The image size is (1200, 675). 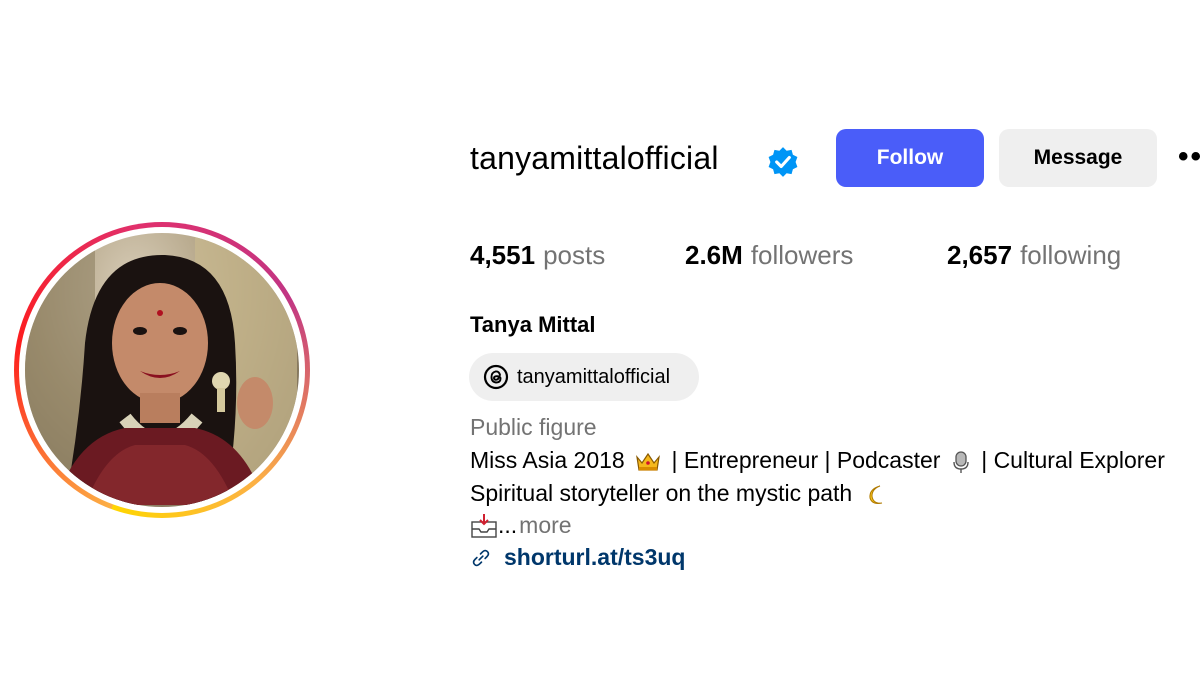 I want to click on link-icon, so click(x=481, y=557).